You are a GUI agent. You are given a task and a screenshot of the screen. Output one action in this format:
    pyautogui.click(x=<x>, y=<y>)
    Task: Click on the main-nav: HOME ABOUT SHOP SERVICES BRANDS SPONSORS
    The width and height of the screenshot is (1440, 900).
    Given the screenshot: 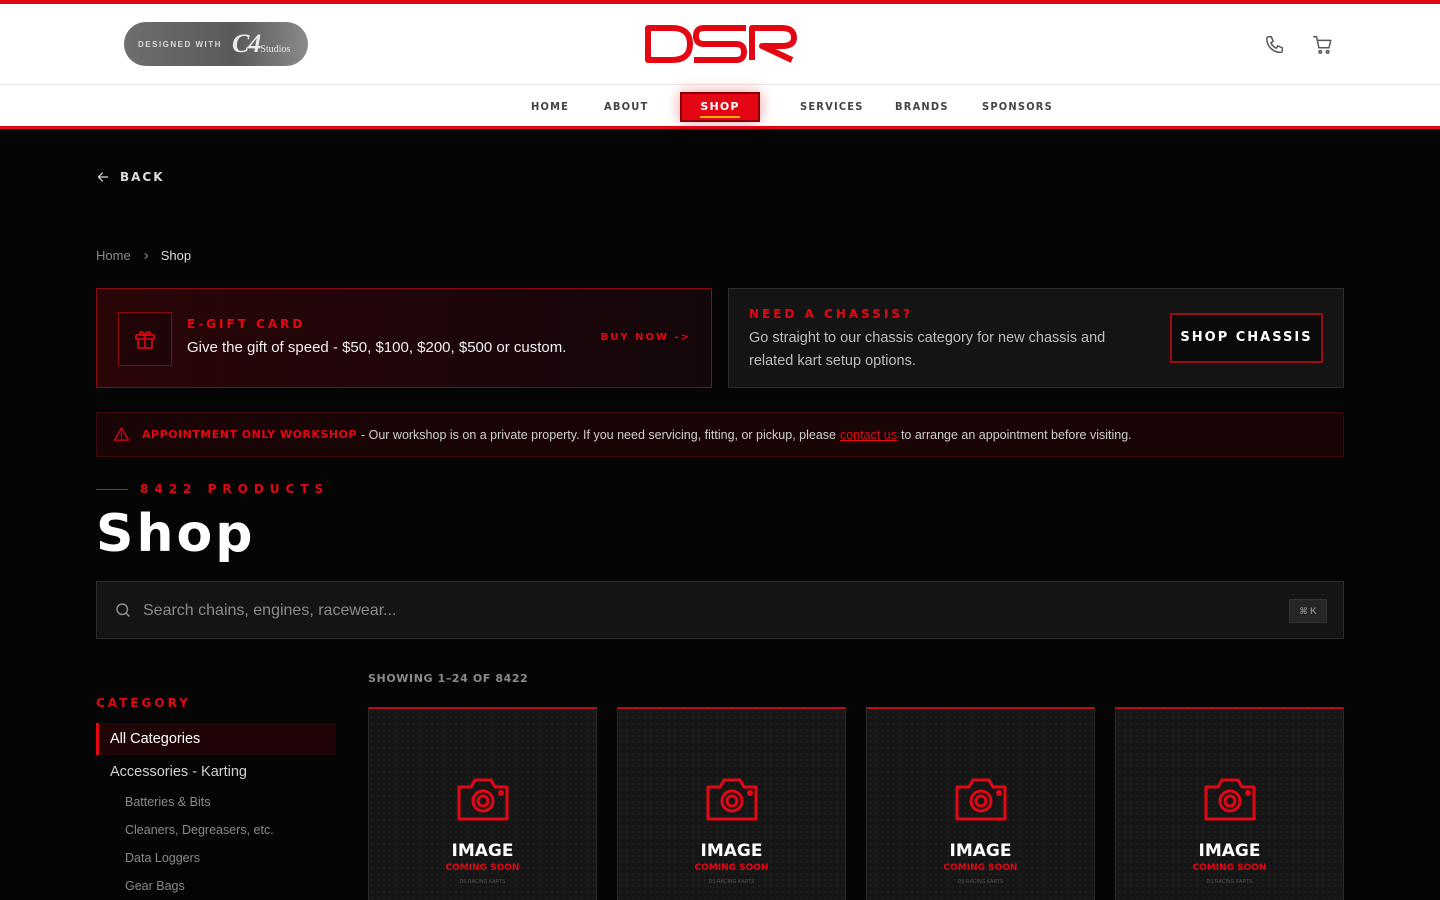 What is the action you would take?
    pyautogui.click(x=720, y=107)
    